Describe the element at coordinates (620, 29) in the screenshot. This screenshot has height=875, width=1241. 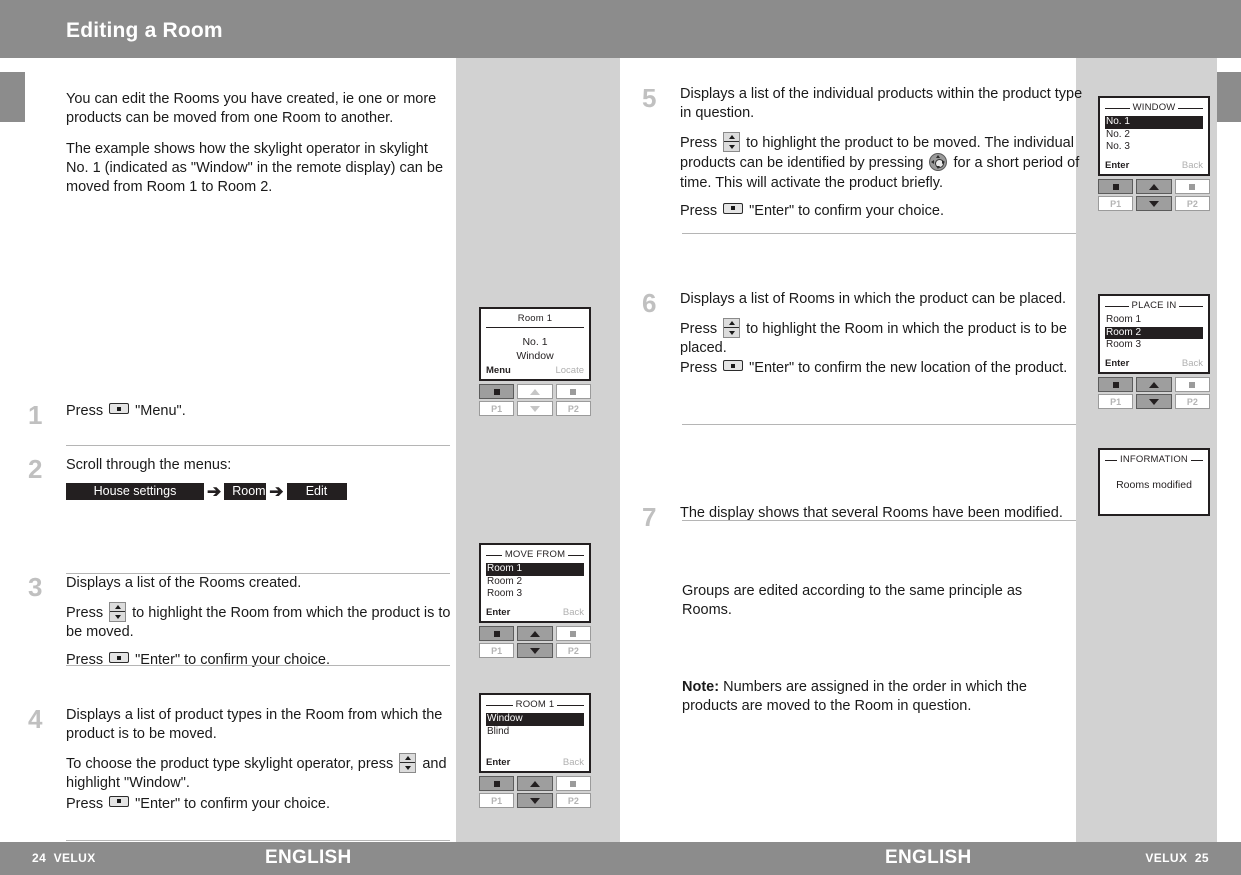
I see `page-header-band: Editing a Room` at that location.